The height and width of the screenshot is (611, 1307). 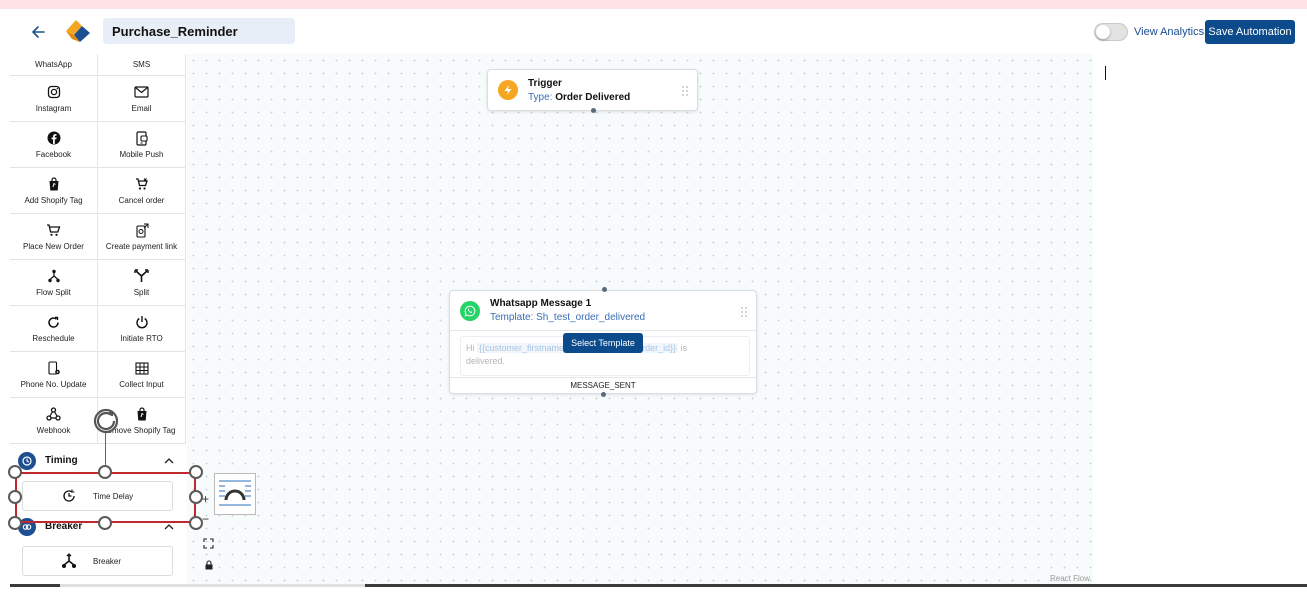 What do you see at coordinates (209, 563) in the screenshot?
I see `lock-icon` at bounding box center [209, 563].